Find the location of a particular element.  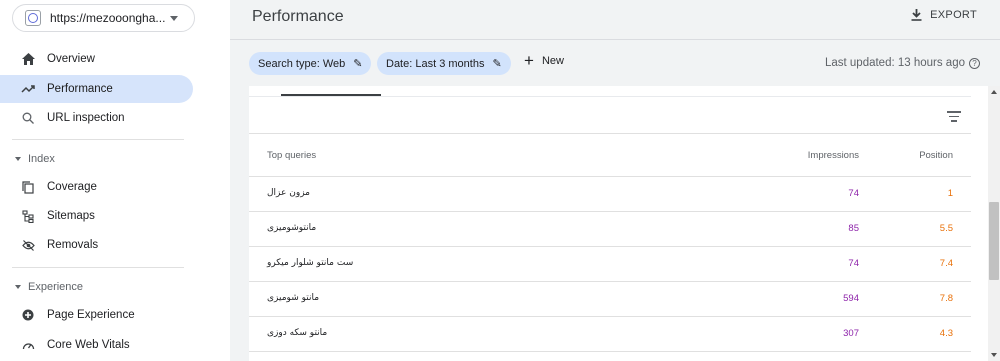

section-experience-toggle: Experience is located at coordinates (49, 287).